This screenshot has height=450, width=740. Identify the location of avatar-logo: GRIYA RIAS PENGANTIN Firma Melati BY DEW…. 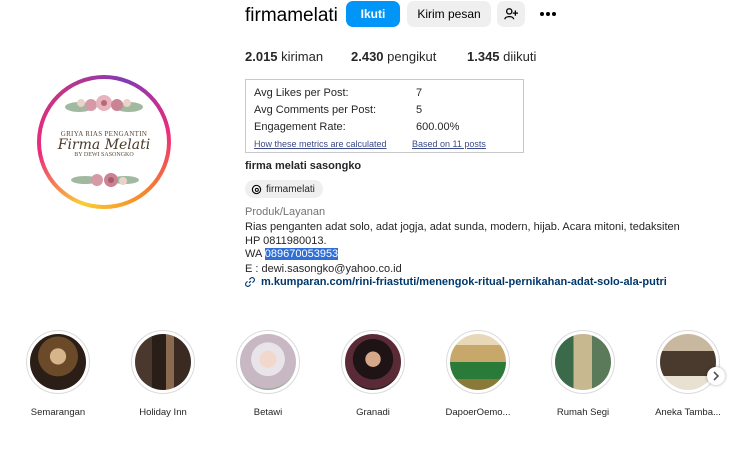
(104, 142).